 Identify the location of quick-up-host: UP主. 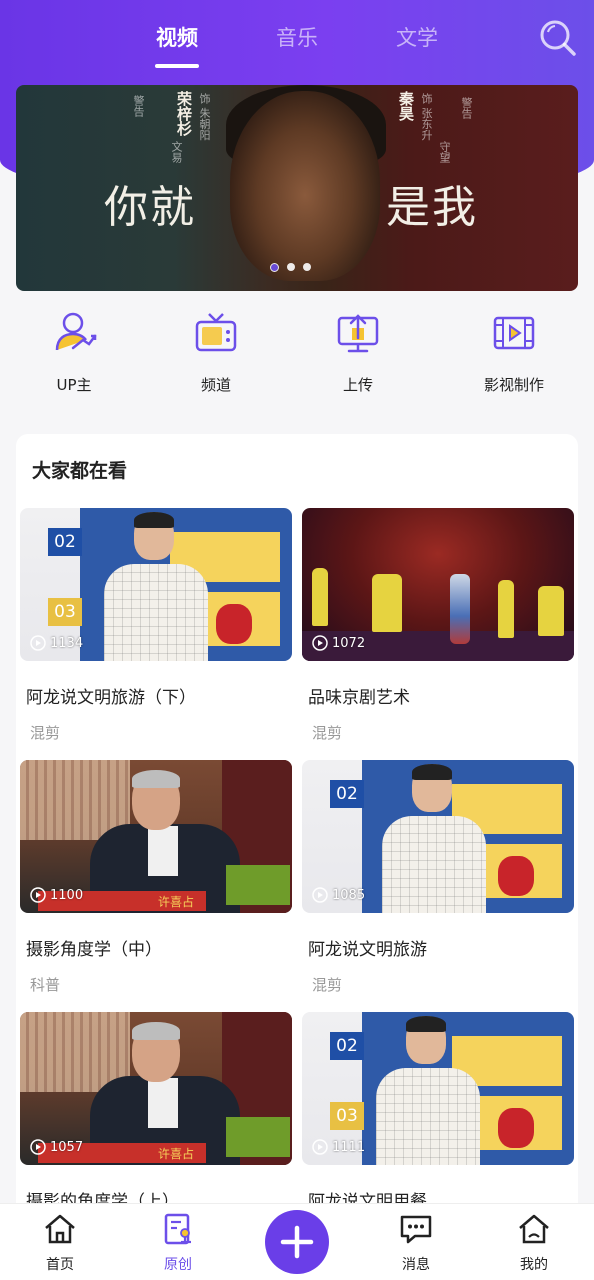
(74, 352).